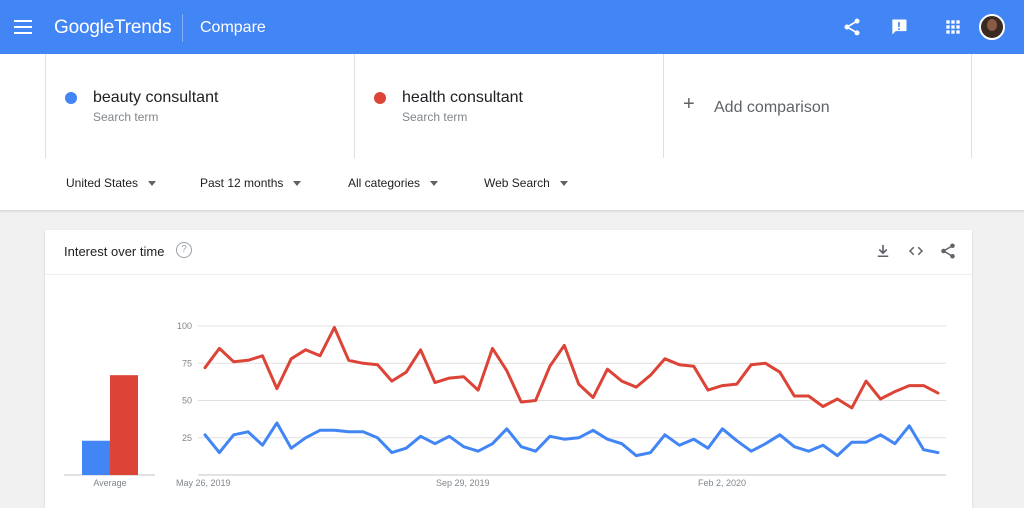  What do you see at coordinates (143, 27) in the screenshot?
I see `logo-trends-text: Trends` at bounding box center [143, 27].